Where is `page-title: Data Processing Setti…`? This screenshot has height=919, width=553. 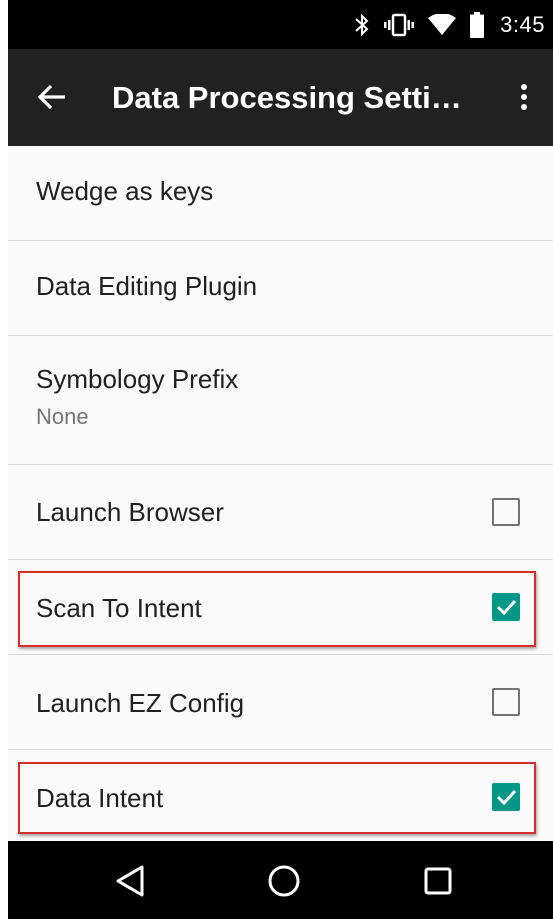
page-title: Data Processing Setti… is located at coordinates (287, 97).